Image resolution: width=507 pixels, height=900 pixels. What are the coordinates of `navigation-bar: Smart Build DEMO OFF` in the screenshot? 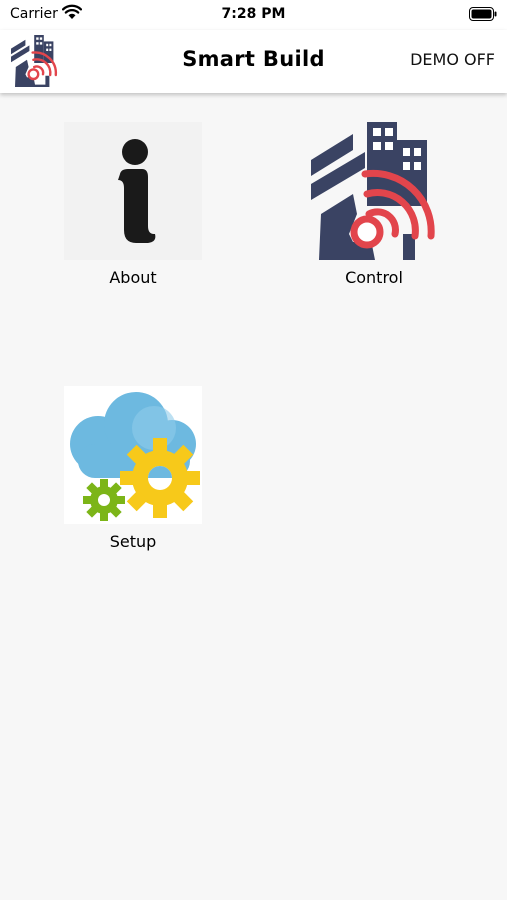 It's located at (253, 61).